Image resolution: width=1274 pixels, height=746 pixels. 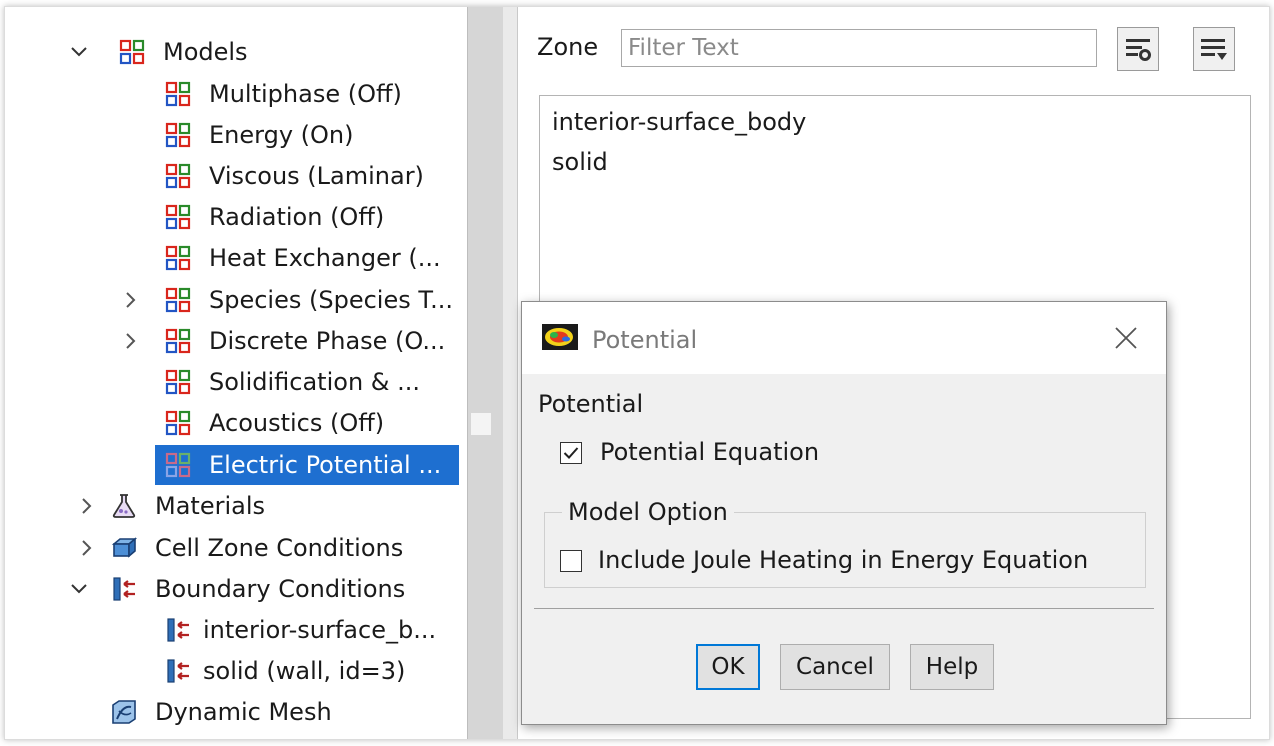 What do you see at coordinates (124, 548) in the screenshot?
I see `cell-zone-icon` at bounding box center [124, 548].